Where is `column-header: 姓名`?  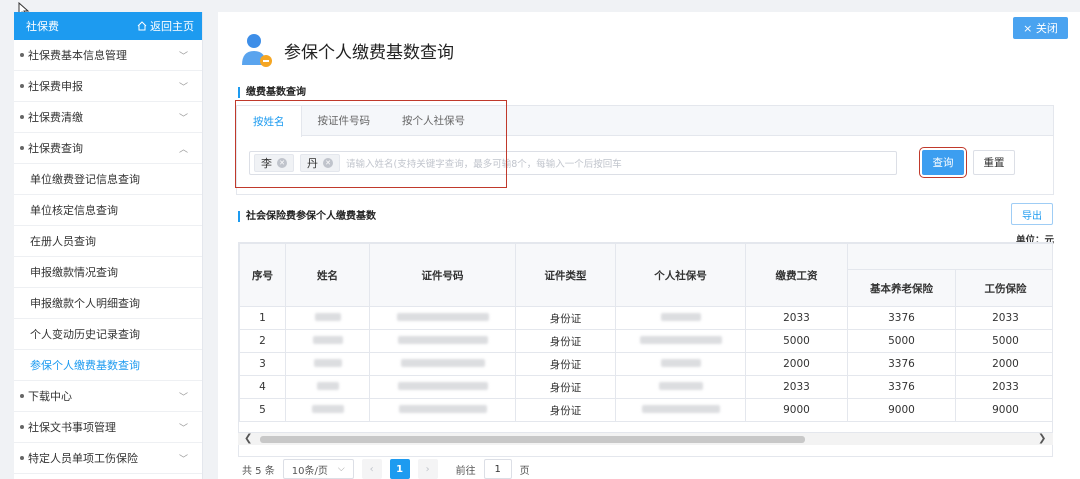
column-header: 姓名 is located at coordinates (327, 275).